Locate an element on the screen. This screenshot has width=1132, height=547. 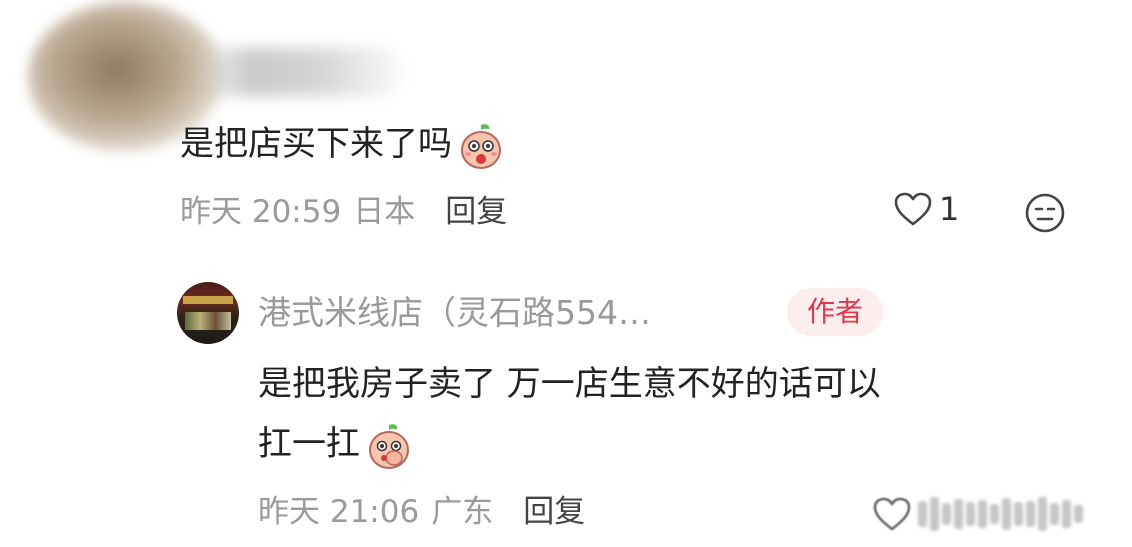
comment-text: 是把店买下来了吗 is located at coordinates (343, 144).